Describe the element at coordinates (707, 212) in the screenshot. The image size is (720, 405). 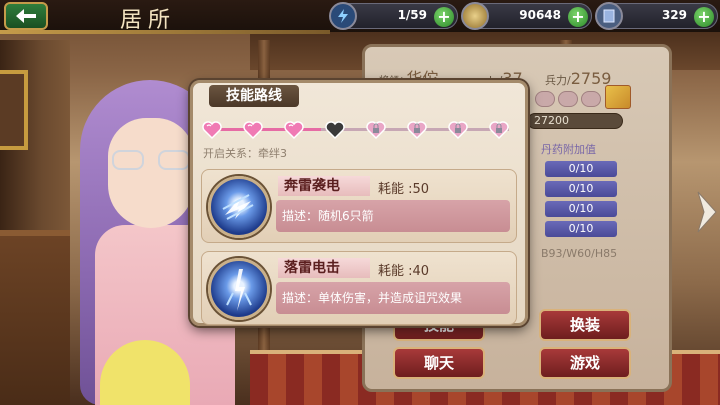
I see `next-arrow-icon` at that location.